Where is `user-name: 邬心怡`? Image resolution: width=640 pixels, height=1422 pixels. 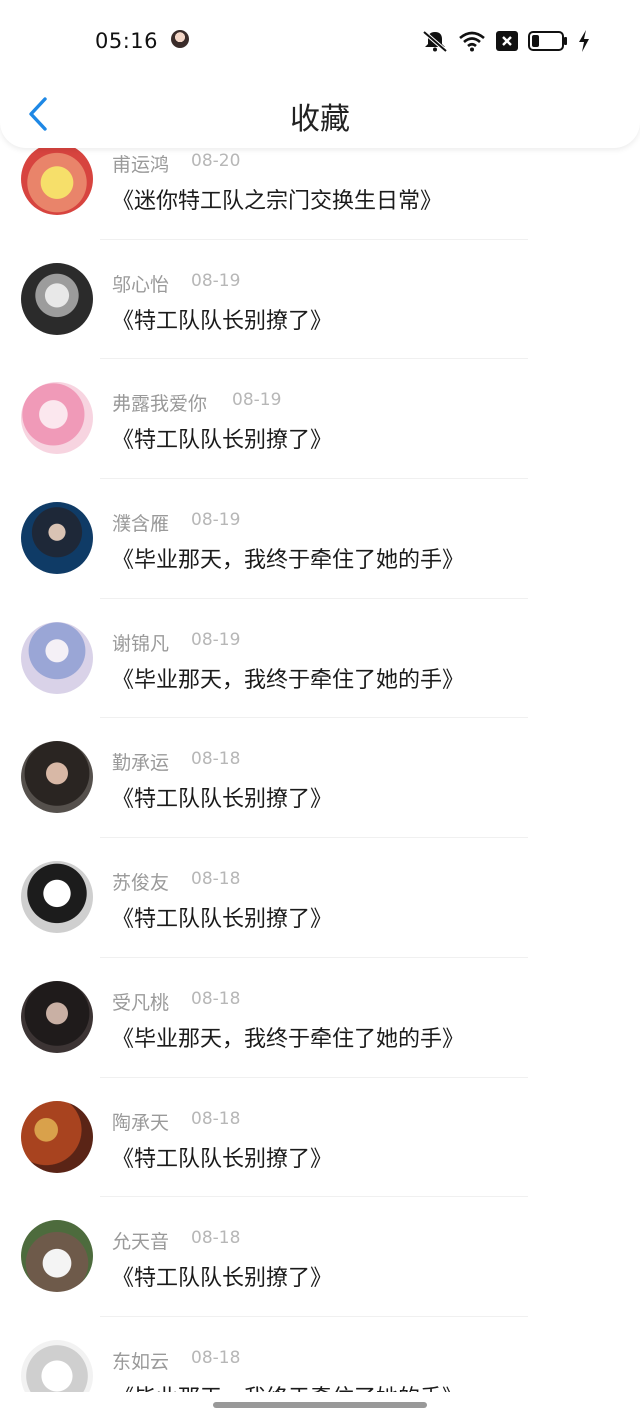 user-name: 邬心怡 is located at coordinates (140, 283).